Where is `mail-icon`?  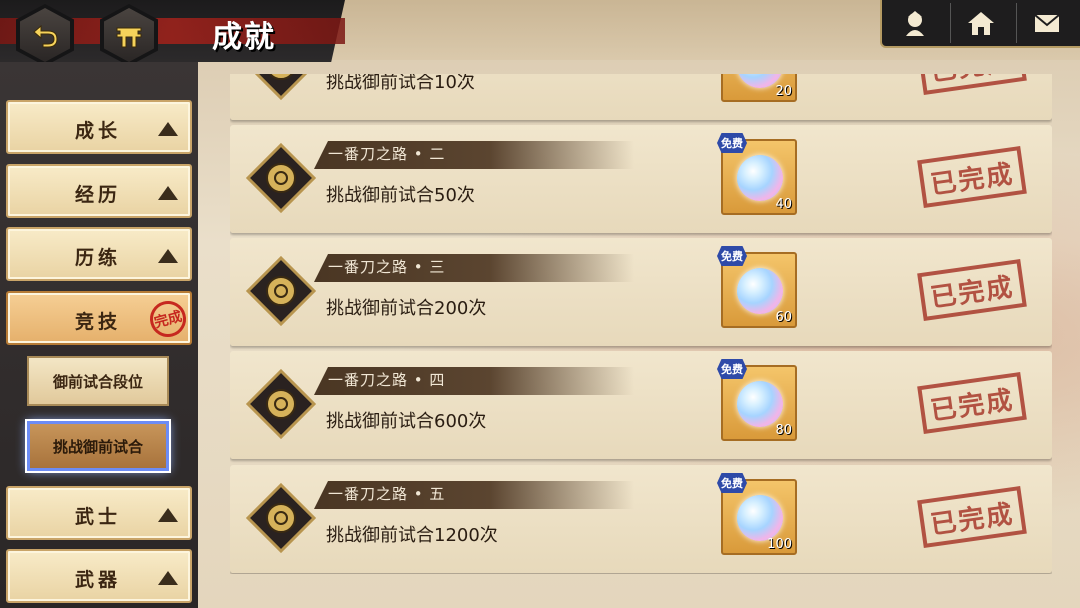 mail-icon is located at coordinates (1047, 23).